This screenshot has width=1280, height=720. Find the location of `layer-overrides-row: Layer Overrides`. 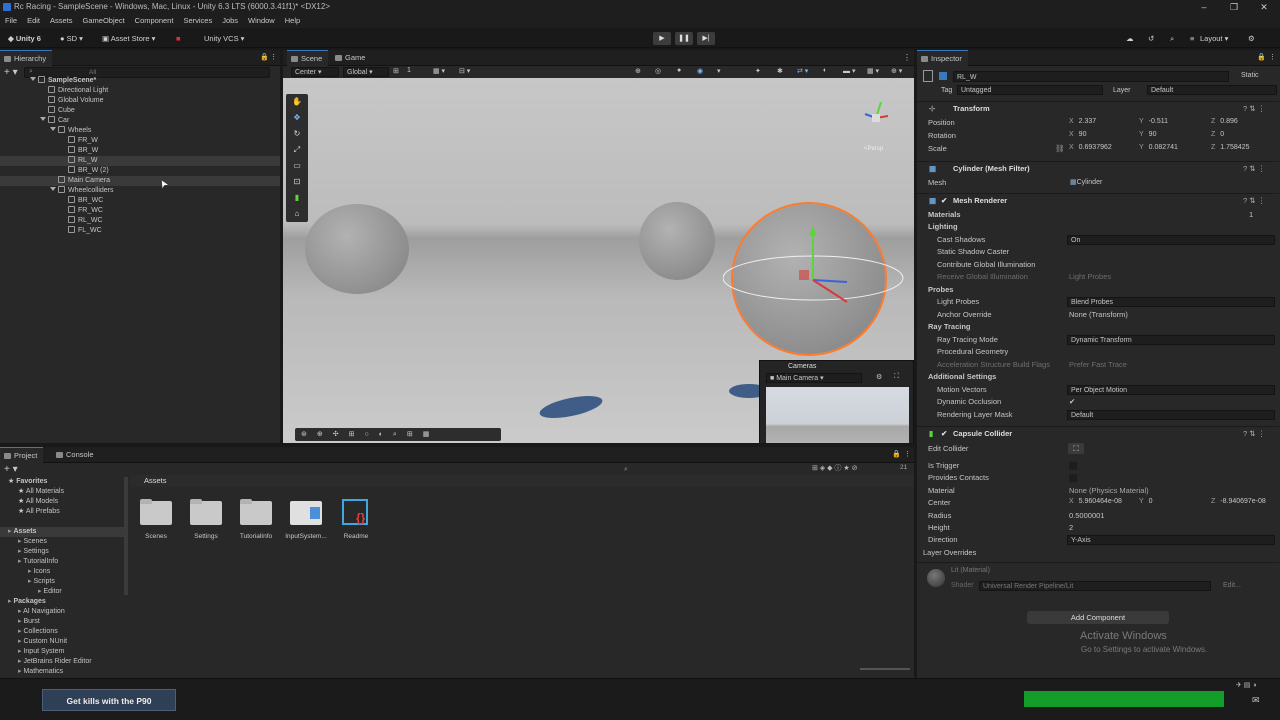

layer-overrides-row: Layer Overrides is located at coordinates (1098, 553).